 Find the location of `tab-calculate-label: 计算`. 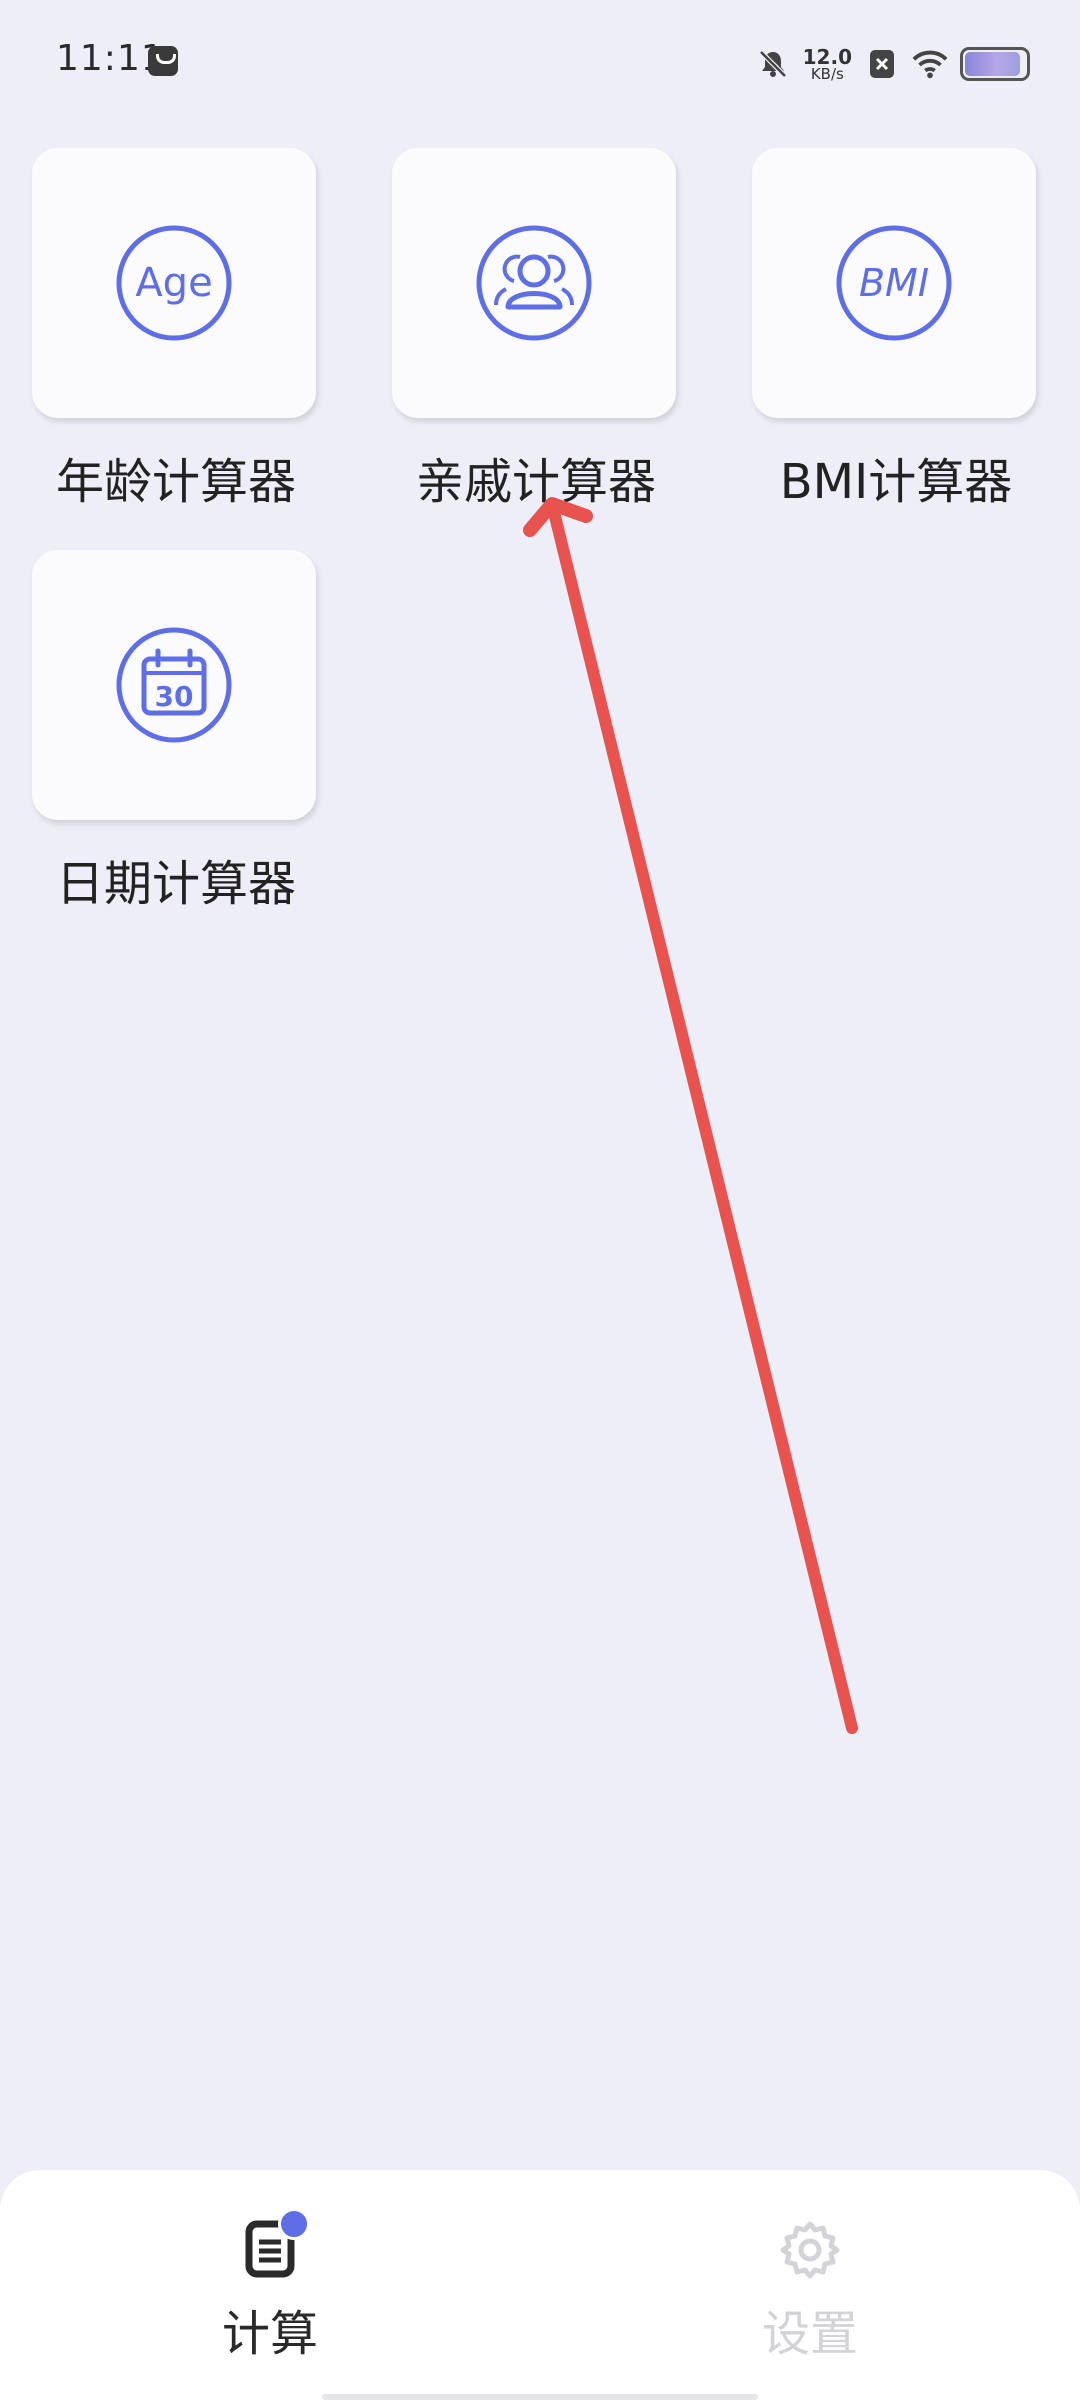

tab-calculate-label: 计算 is located at coordinates (269, 2334).